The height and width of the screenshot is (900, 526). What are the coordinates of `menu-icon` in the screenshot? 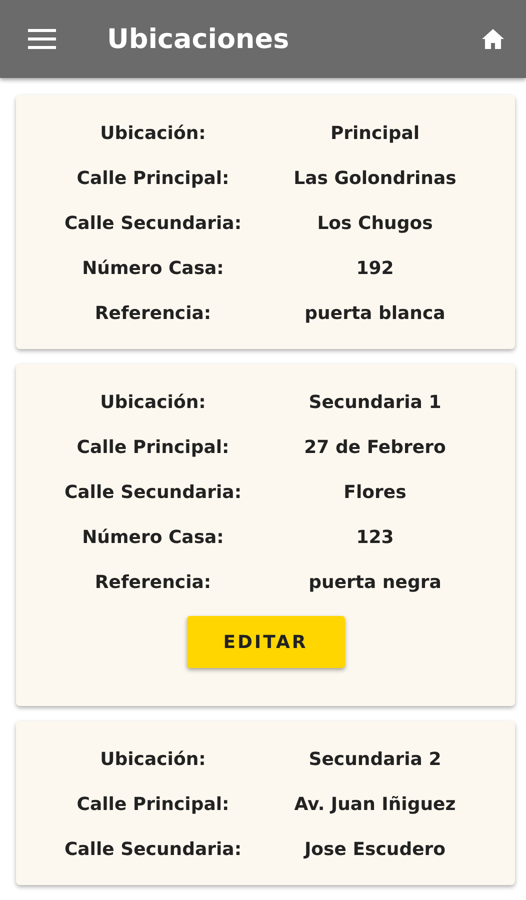 It's located at (42, 39).